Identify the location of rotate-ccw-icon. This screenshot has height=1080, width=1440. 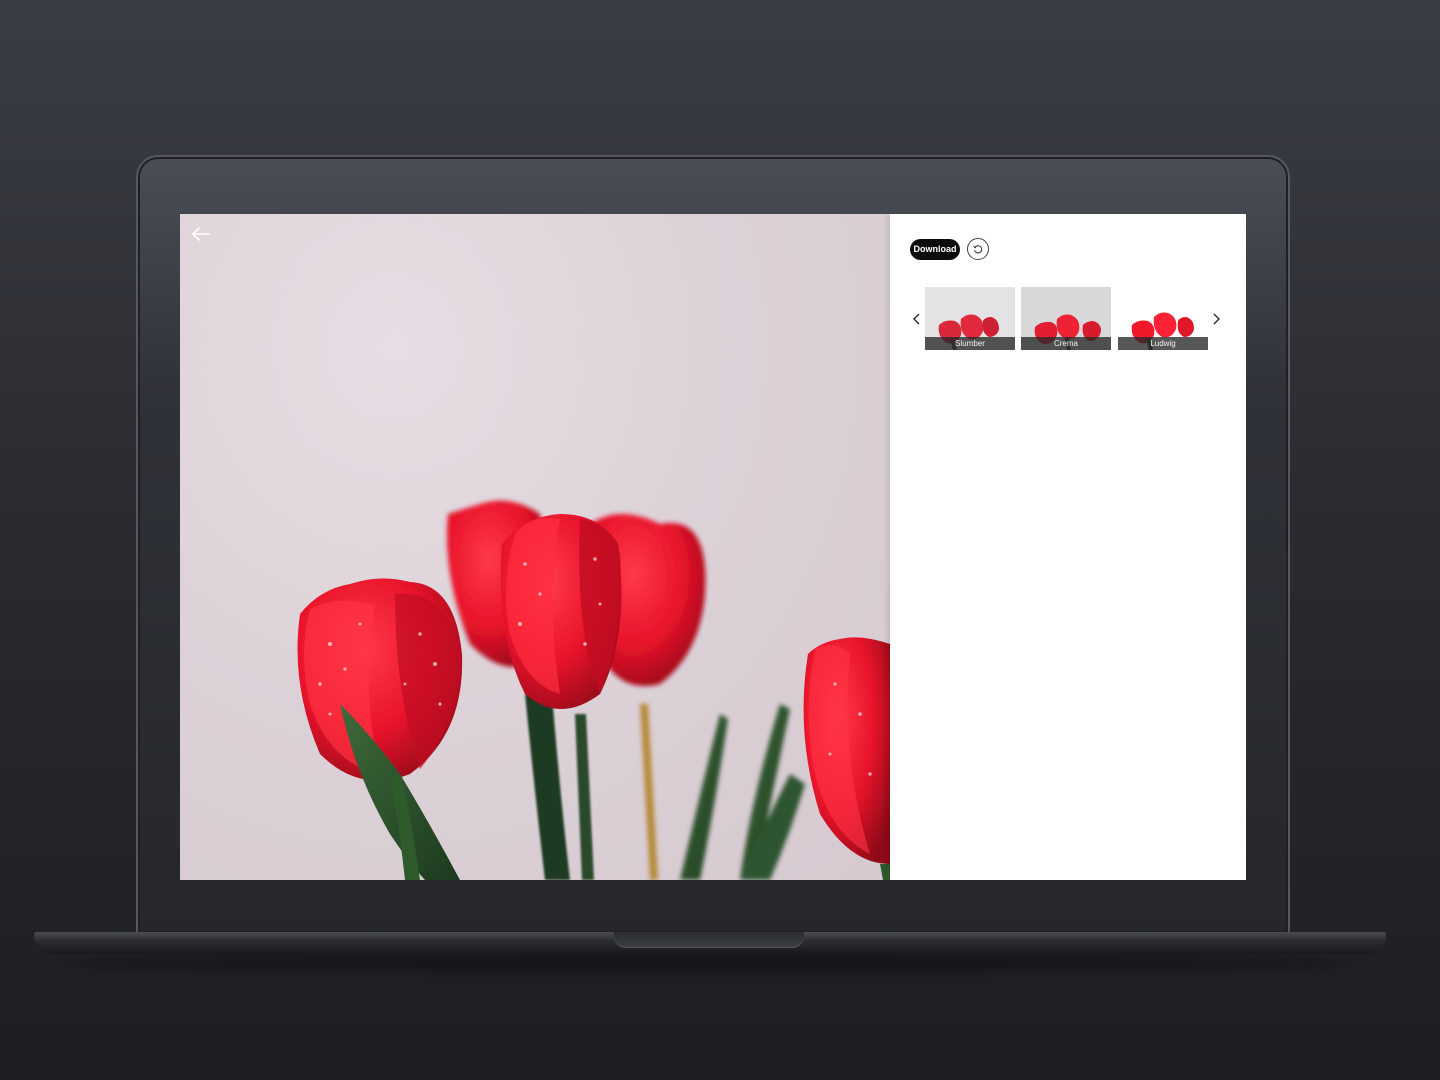
(978, 249).